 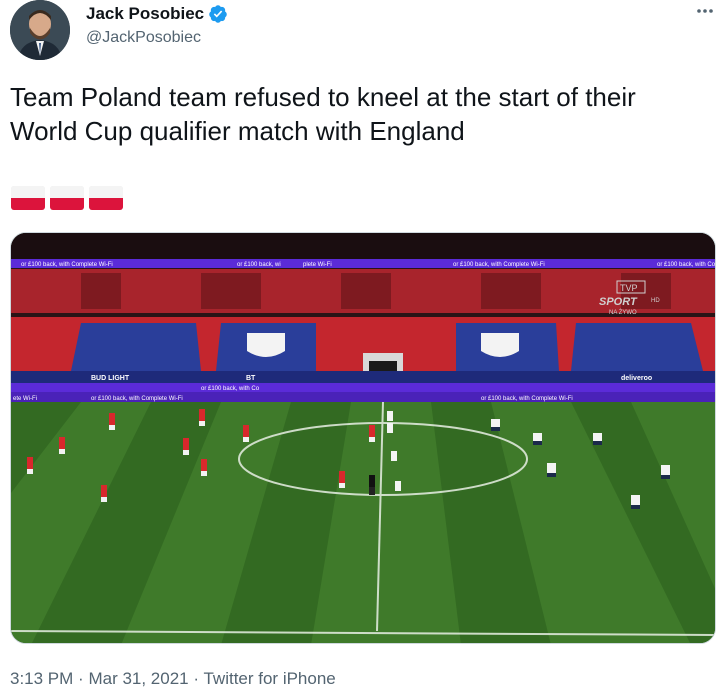 I want to click on svg-text: SPORT, so click(x=618, y=302).